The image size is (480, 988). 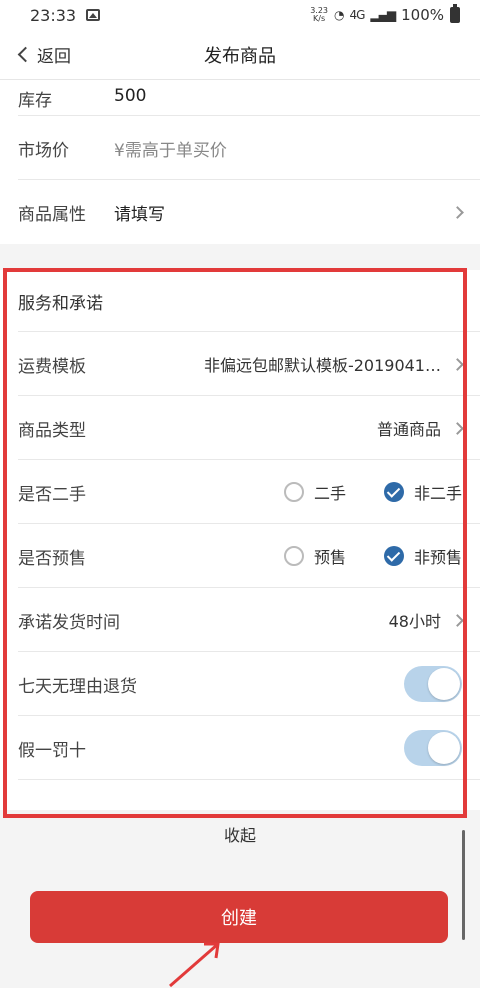 What do you see at coordinates (52, 750) in the screenshot?
I see `fake-penalty-label: 假一罚十` at bounding box center [52, 750].